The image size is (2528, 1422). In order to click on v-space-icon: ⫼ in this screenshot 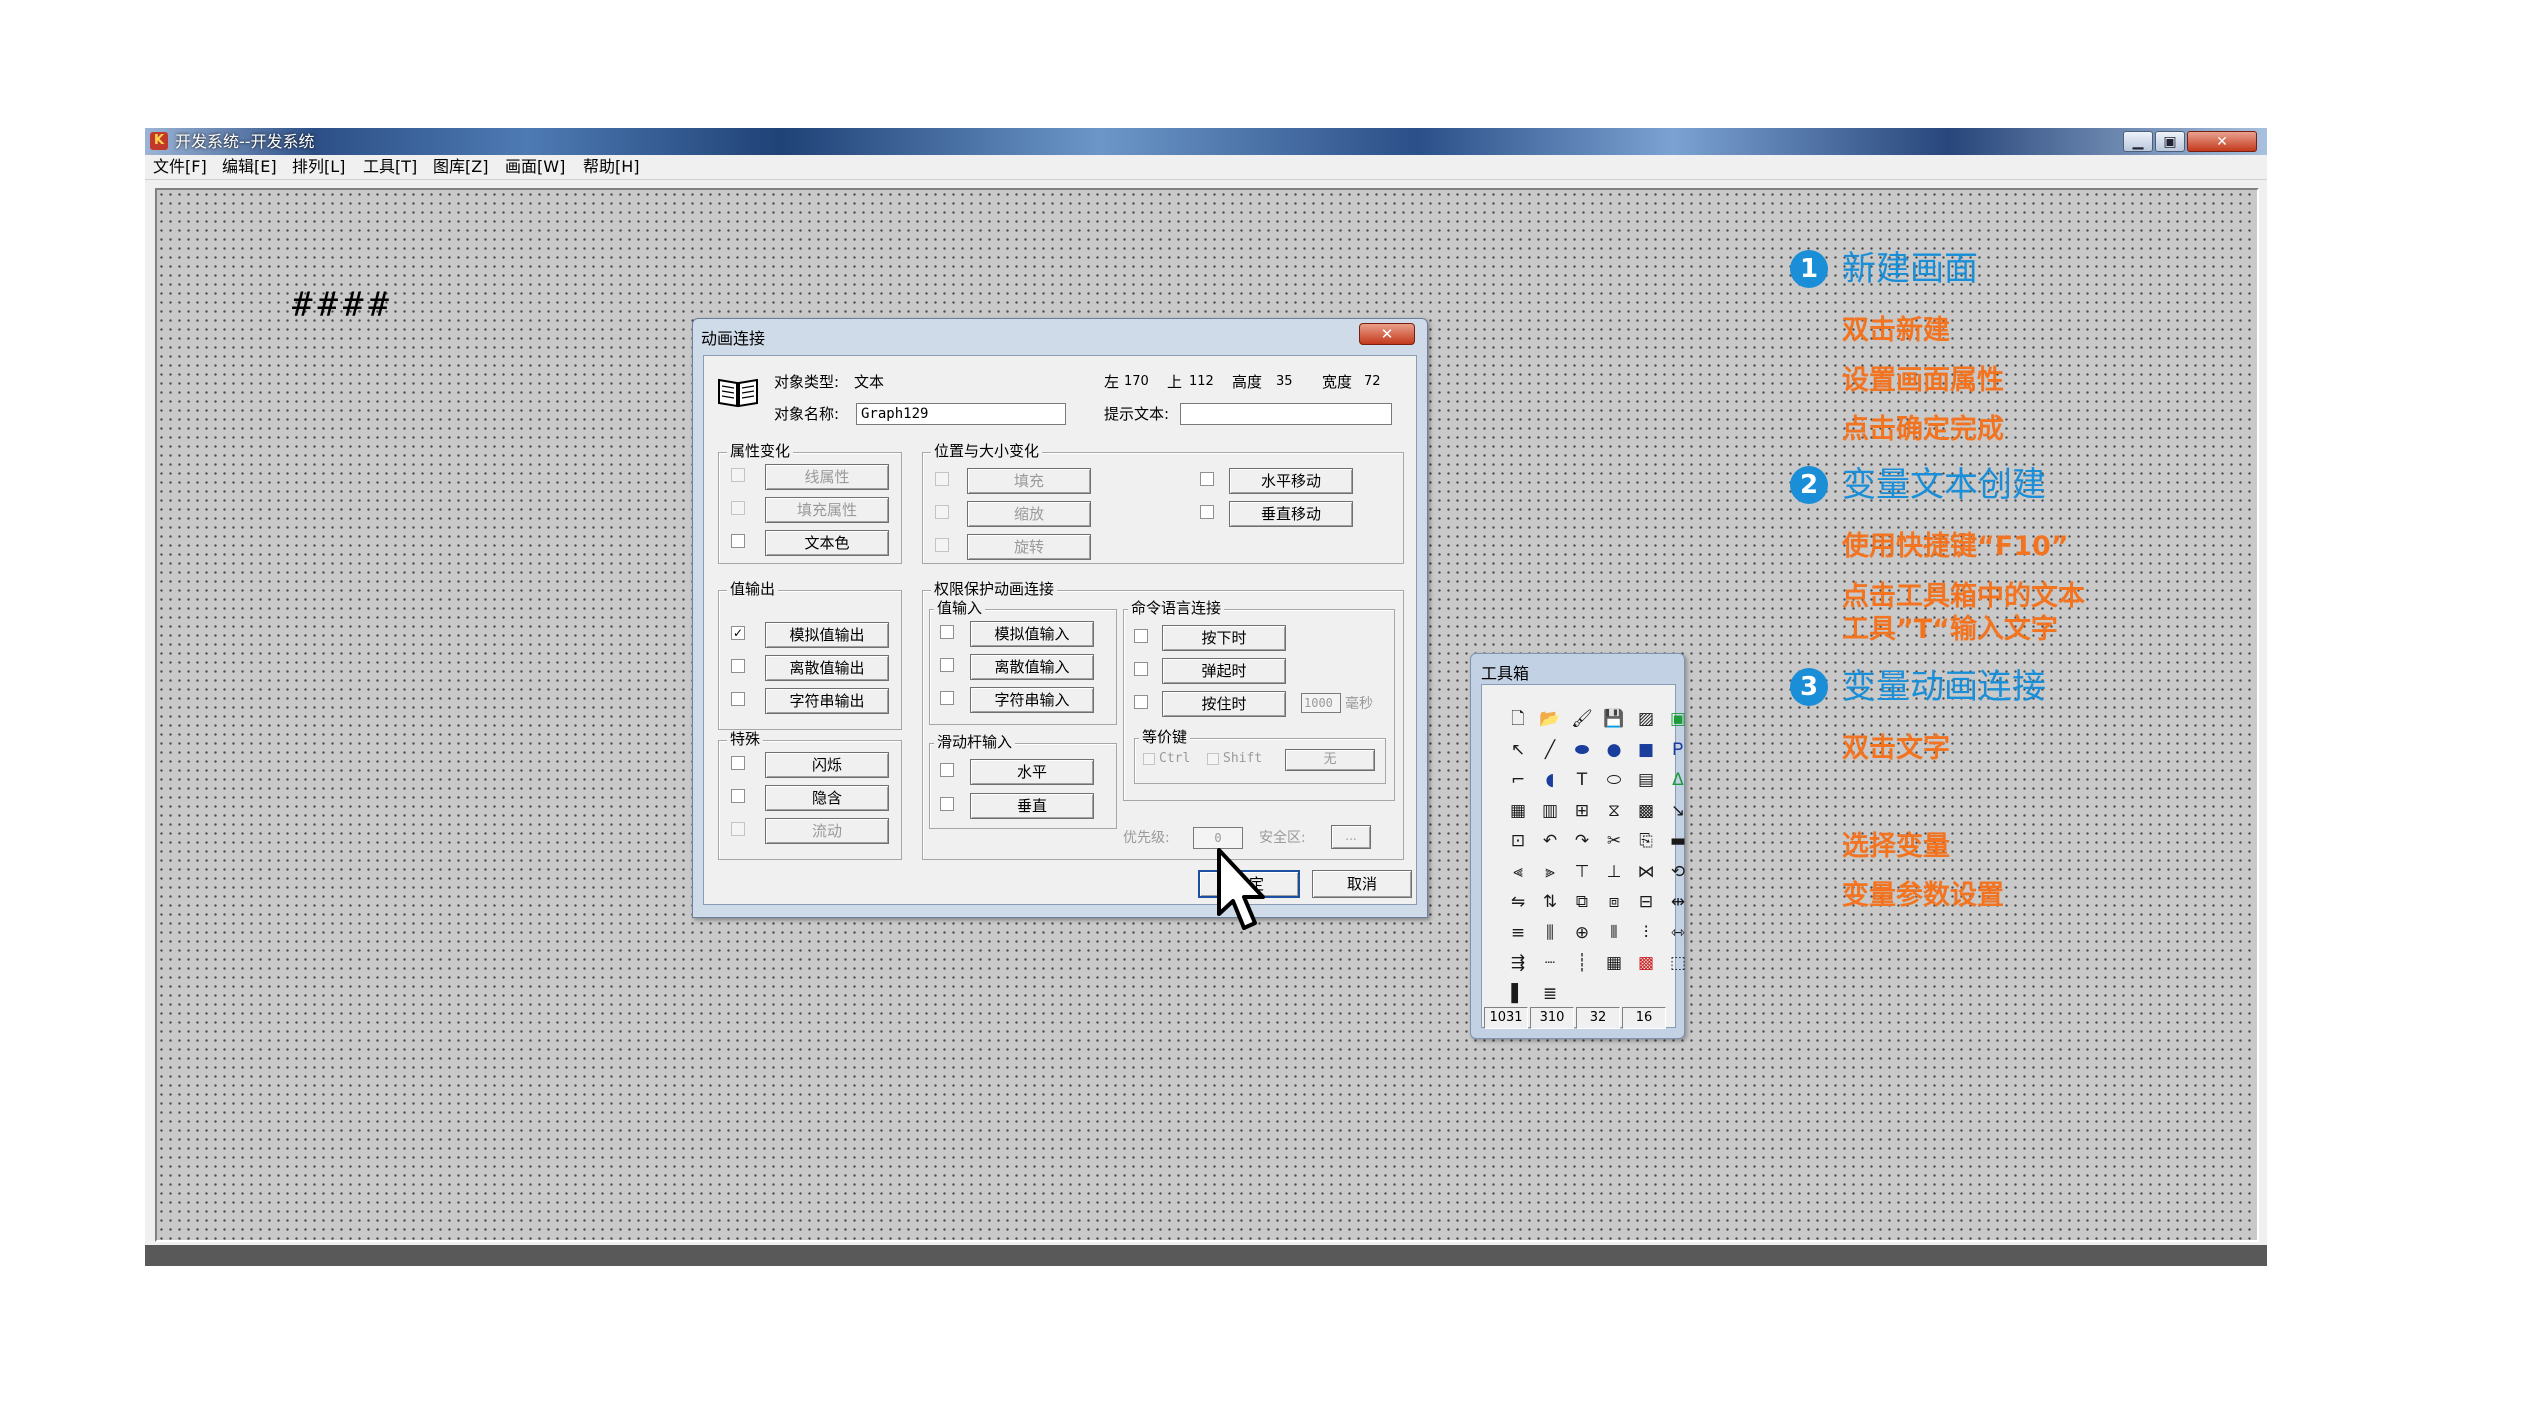, I will do `click(1550, 933)`.